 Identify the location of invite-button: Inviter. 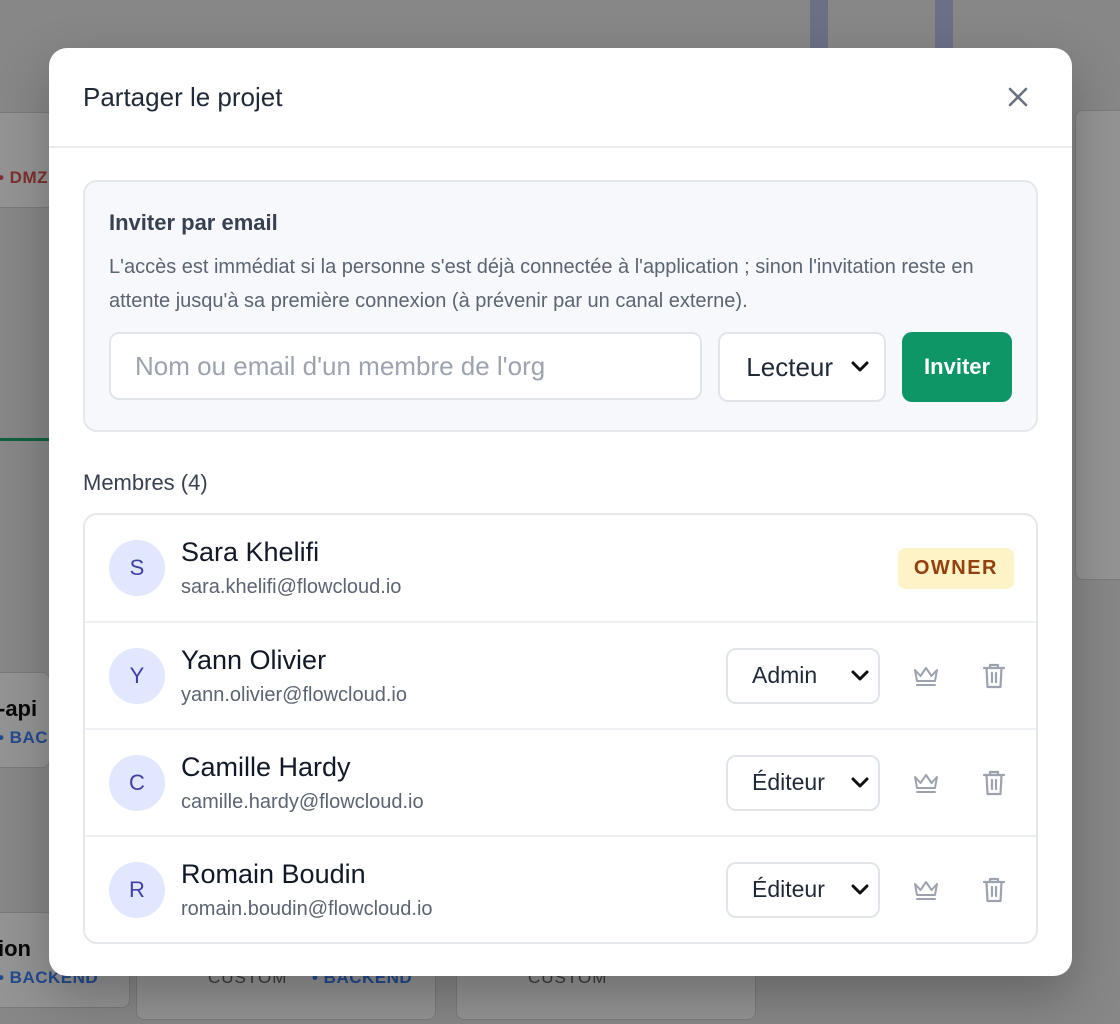
(957, 367).